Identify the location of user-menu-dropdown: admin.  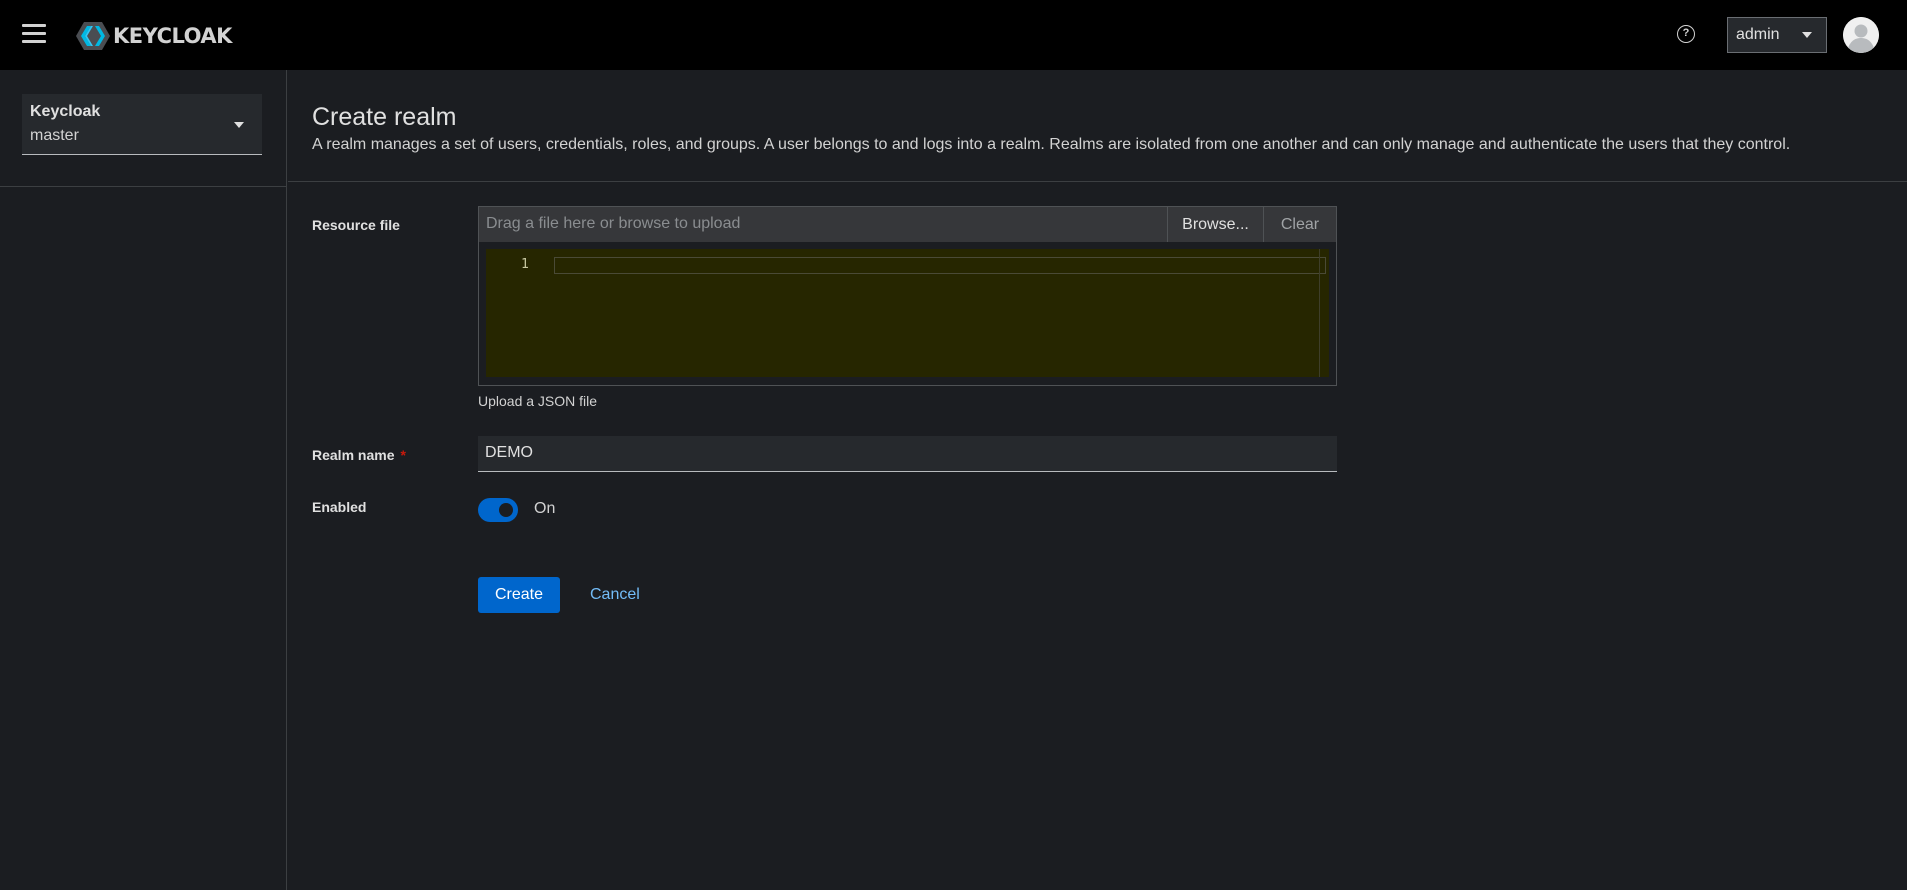
(1777, 35).